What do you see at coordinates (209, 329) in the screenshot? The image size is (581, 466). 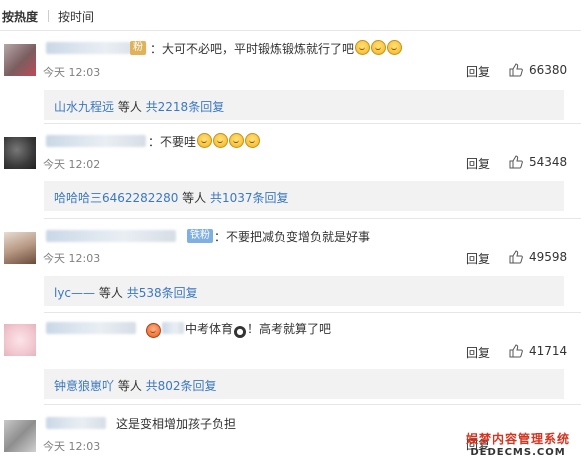 I see `comment-text-content: 中考体育` at bounding box center [209, 329].